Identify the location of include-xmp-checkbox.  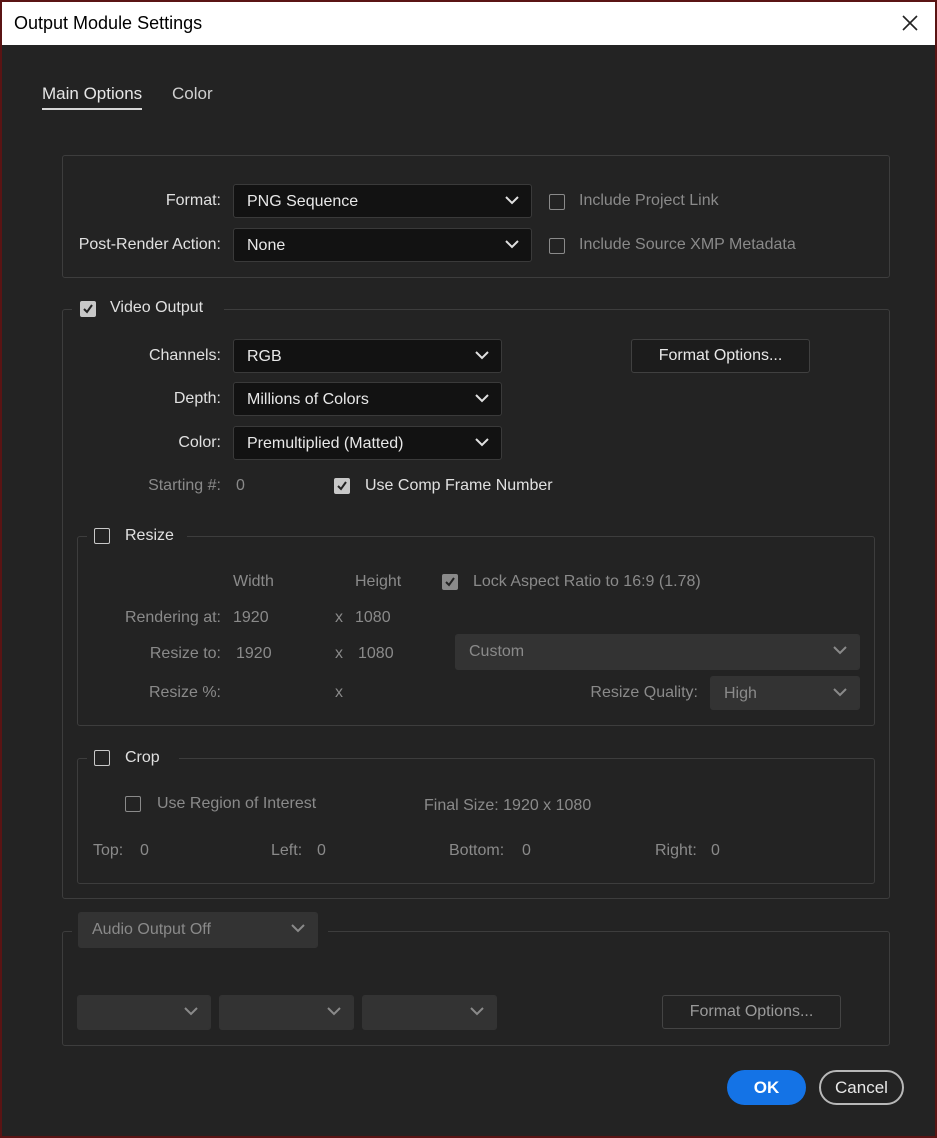
(557, 246).